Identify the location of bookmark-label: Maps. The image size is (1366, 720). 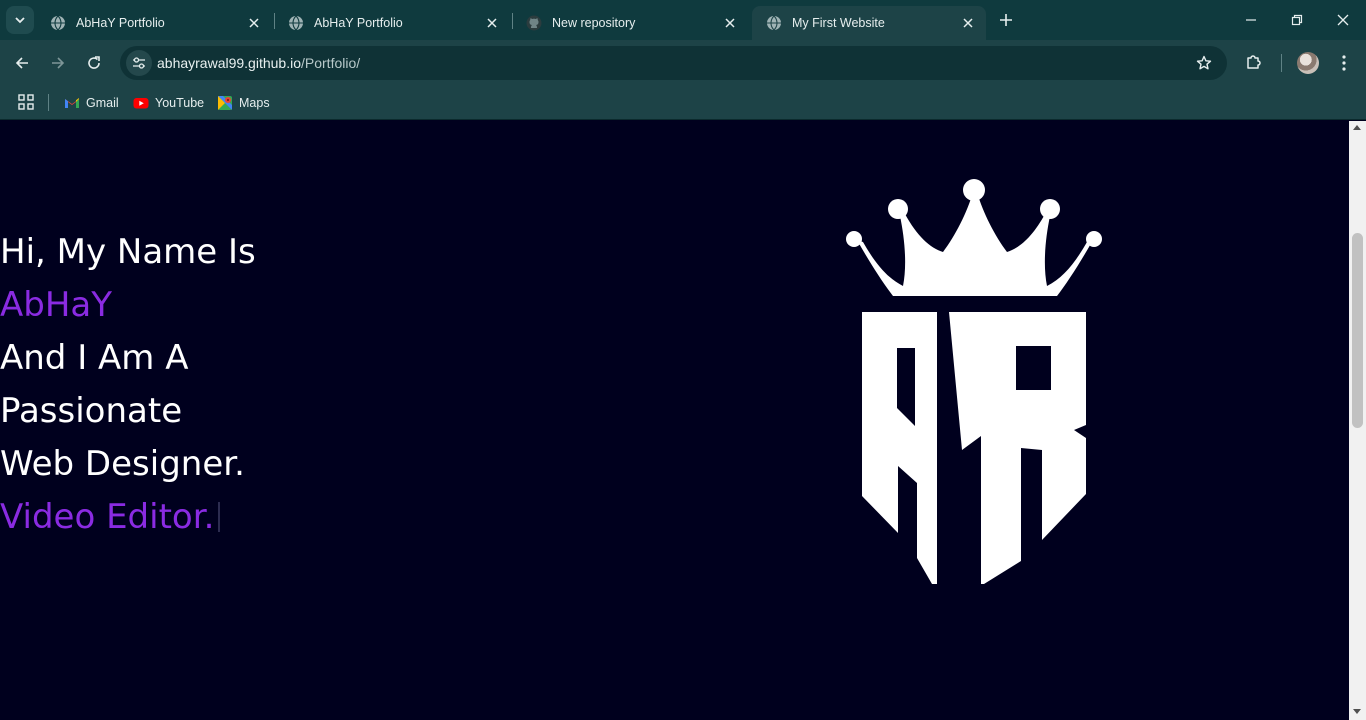
(254, 103).